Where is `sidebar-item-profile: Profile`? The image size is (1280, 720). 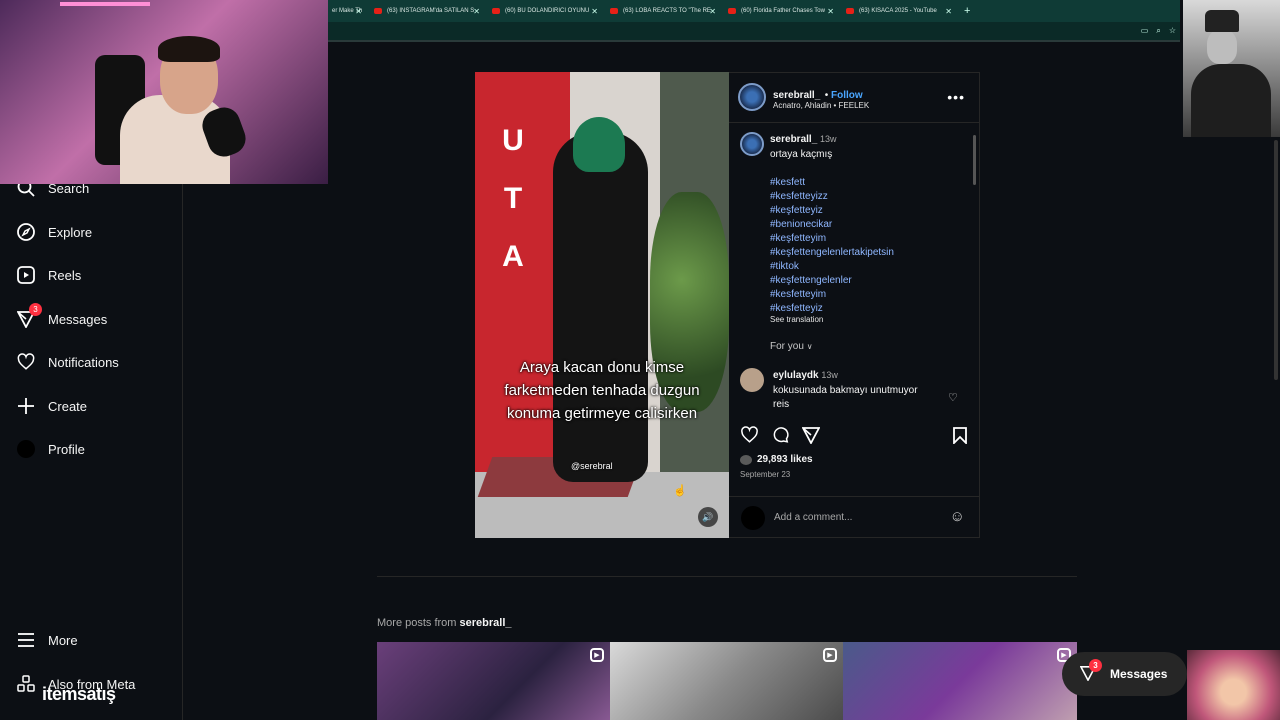 sidebar-item-profile: Profile is located at coordinates (50, 449).